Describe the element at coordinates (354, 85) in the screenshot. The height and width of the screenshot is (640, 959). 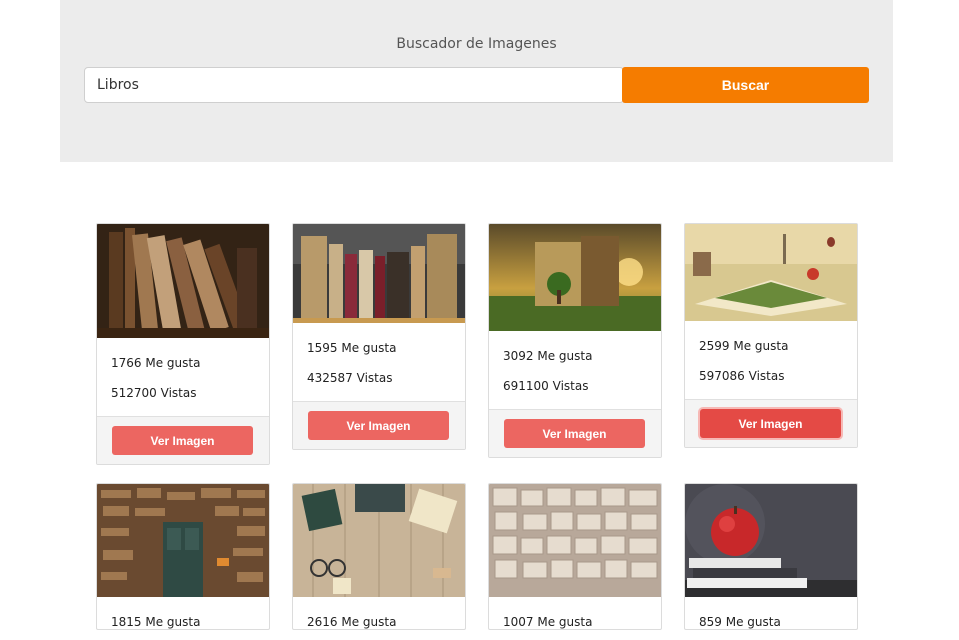
I see `search-input` at that location.